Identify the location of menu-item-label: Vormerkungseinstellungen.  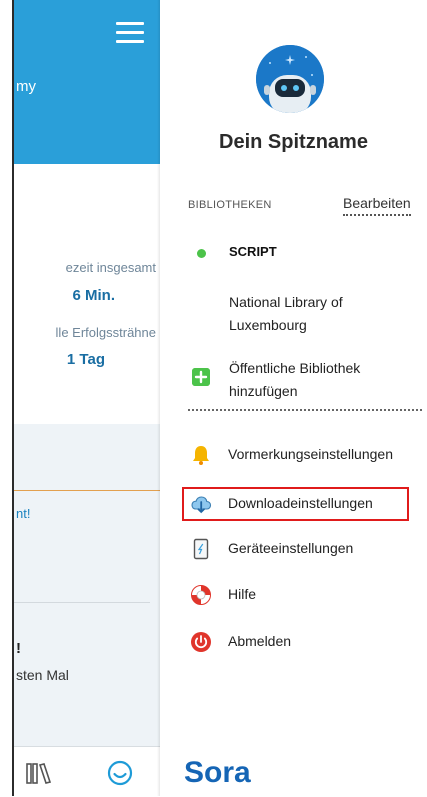
(310, 454).